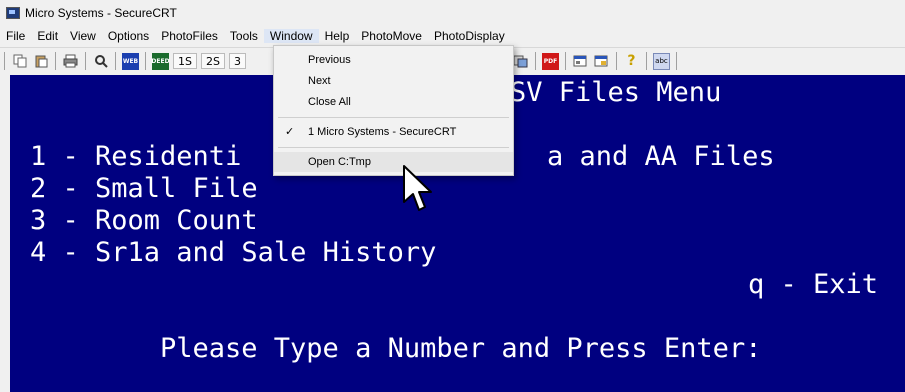 The height and width of the screenshot is (392, 905). What do you see at coordinates (616, 92) in the screenshot?
I see `terminal-header: SV Files Menu` at bounding box center [616, 92].